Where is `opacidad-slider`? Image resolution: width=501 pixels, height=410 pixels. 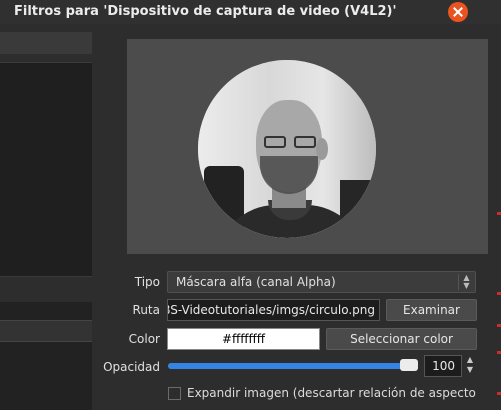
opacidad-slider is located at coordinates (293, 366).